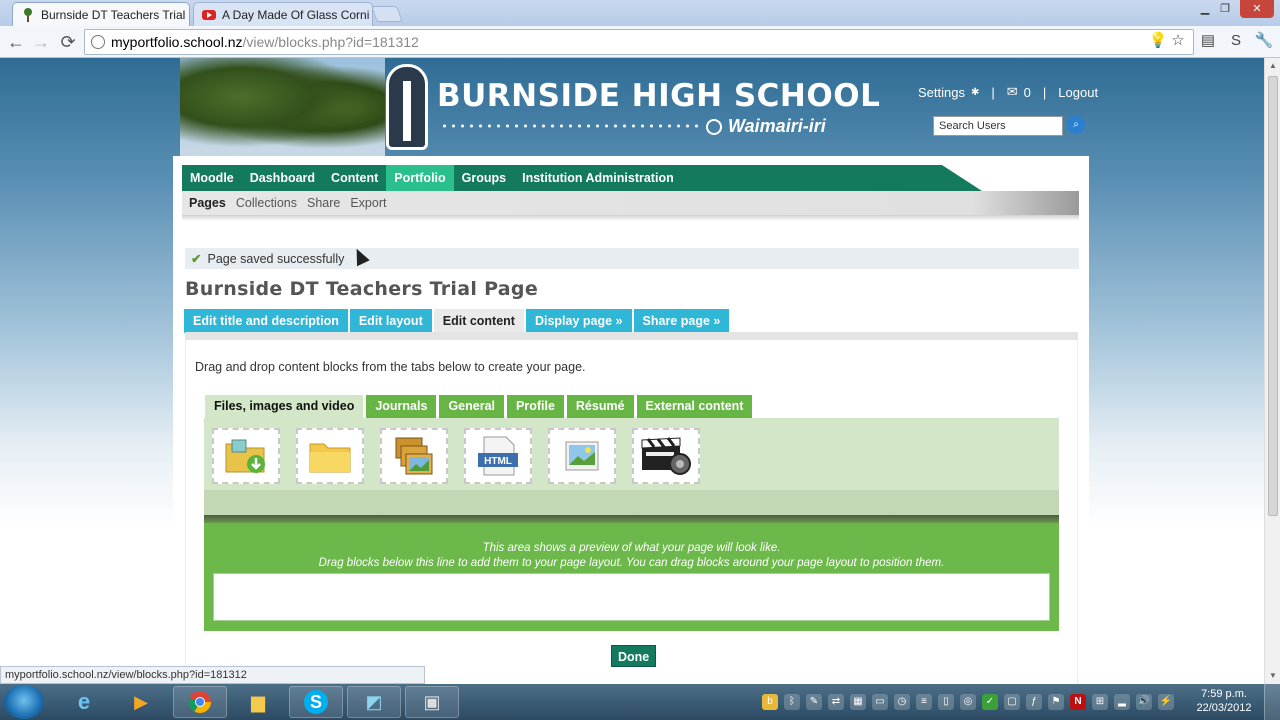 The image size is (1280, 720). Describe the element at coordinates (694, 406) in the screenshot. I see `tab-external-content: External content` at that location.